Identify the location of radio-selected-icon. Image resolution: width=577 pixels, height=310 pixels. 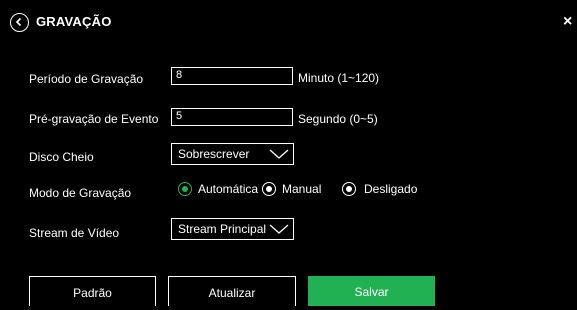
(185, 189).